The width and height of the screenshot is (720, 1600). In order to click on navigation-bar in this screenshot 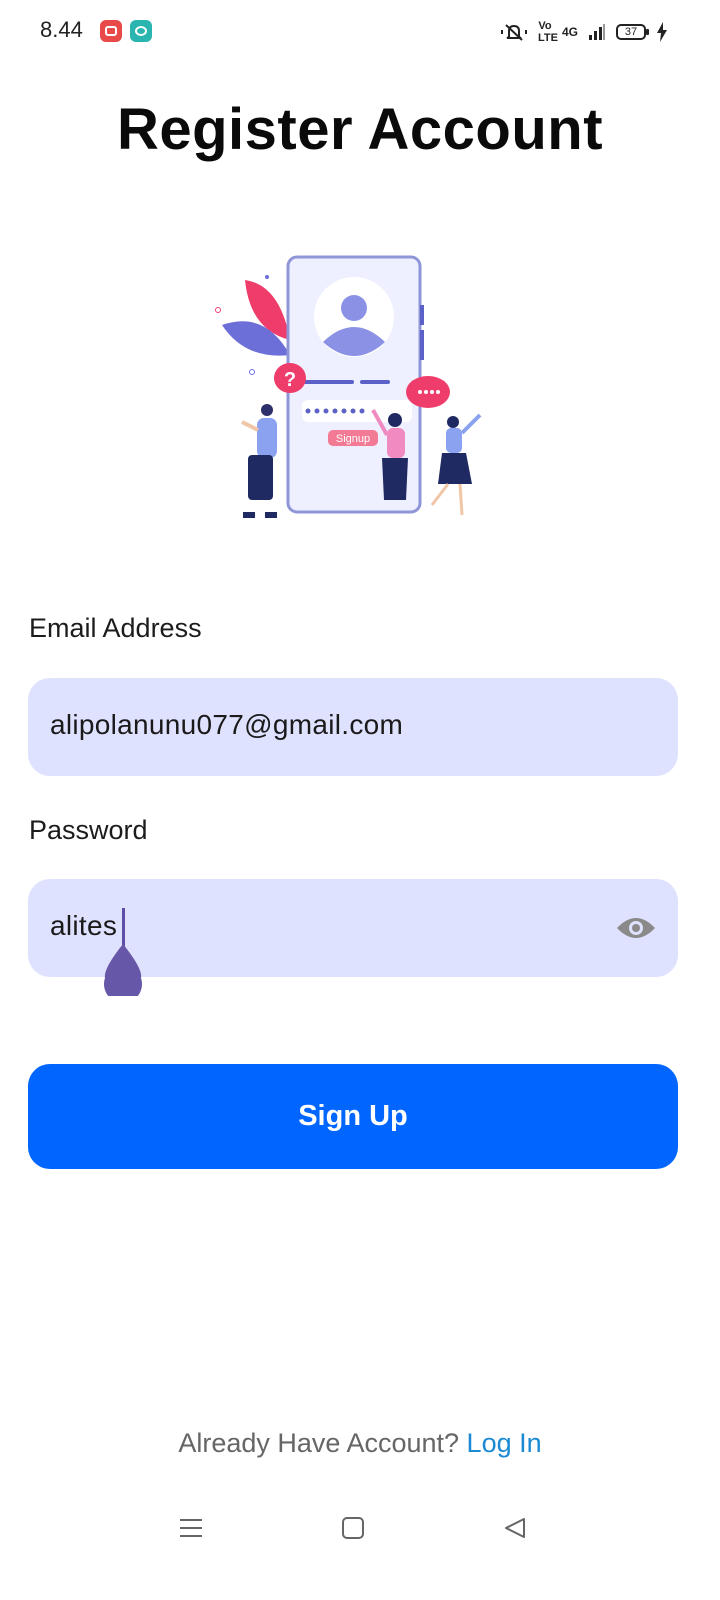, I will do `click(360, 1530)`.